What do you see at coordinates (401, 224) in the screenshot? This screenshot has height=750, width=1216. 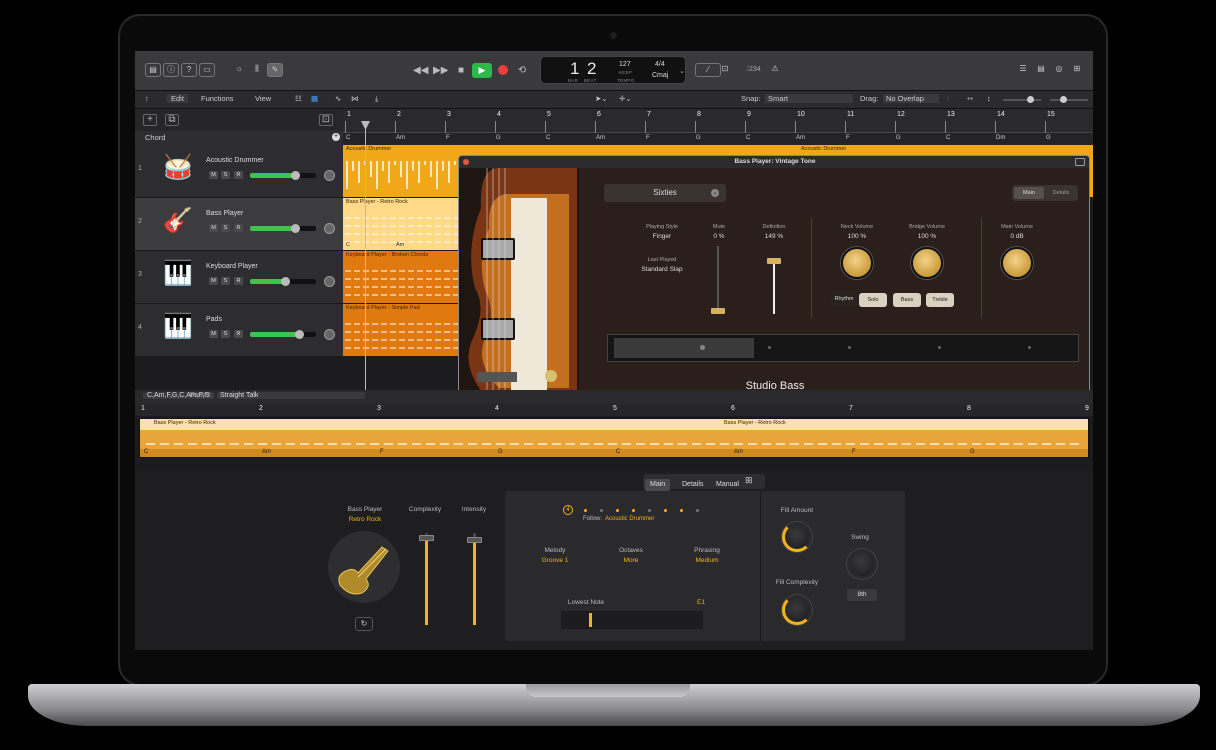 I see `region-2: Bass Player - Retro Rock C Am` at bounding box center [401, 224].